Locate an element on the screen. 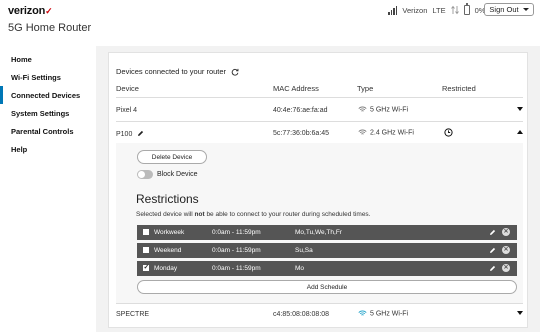  desc-bold: not is located at coordinates (199, 214).